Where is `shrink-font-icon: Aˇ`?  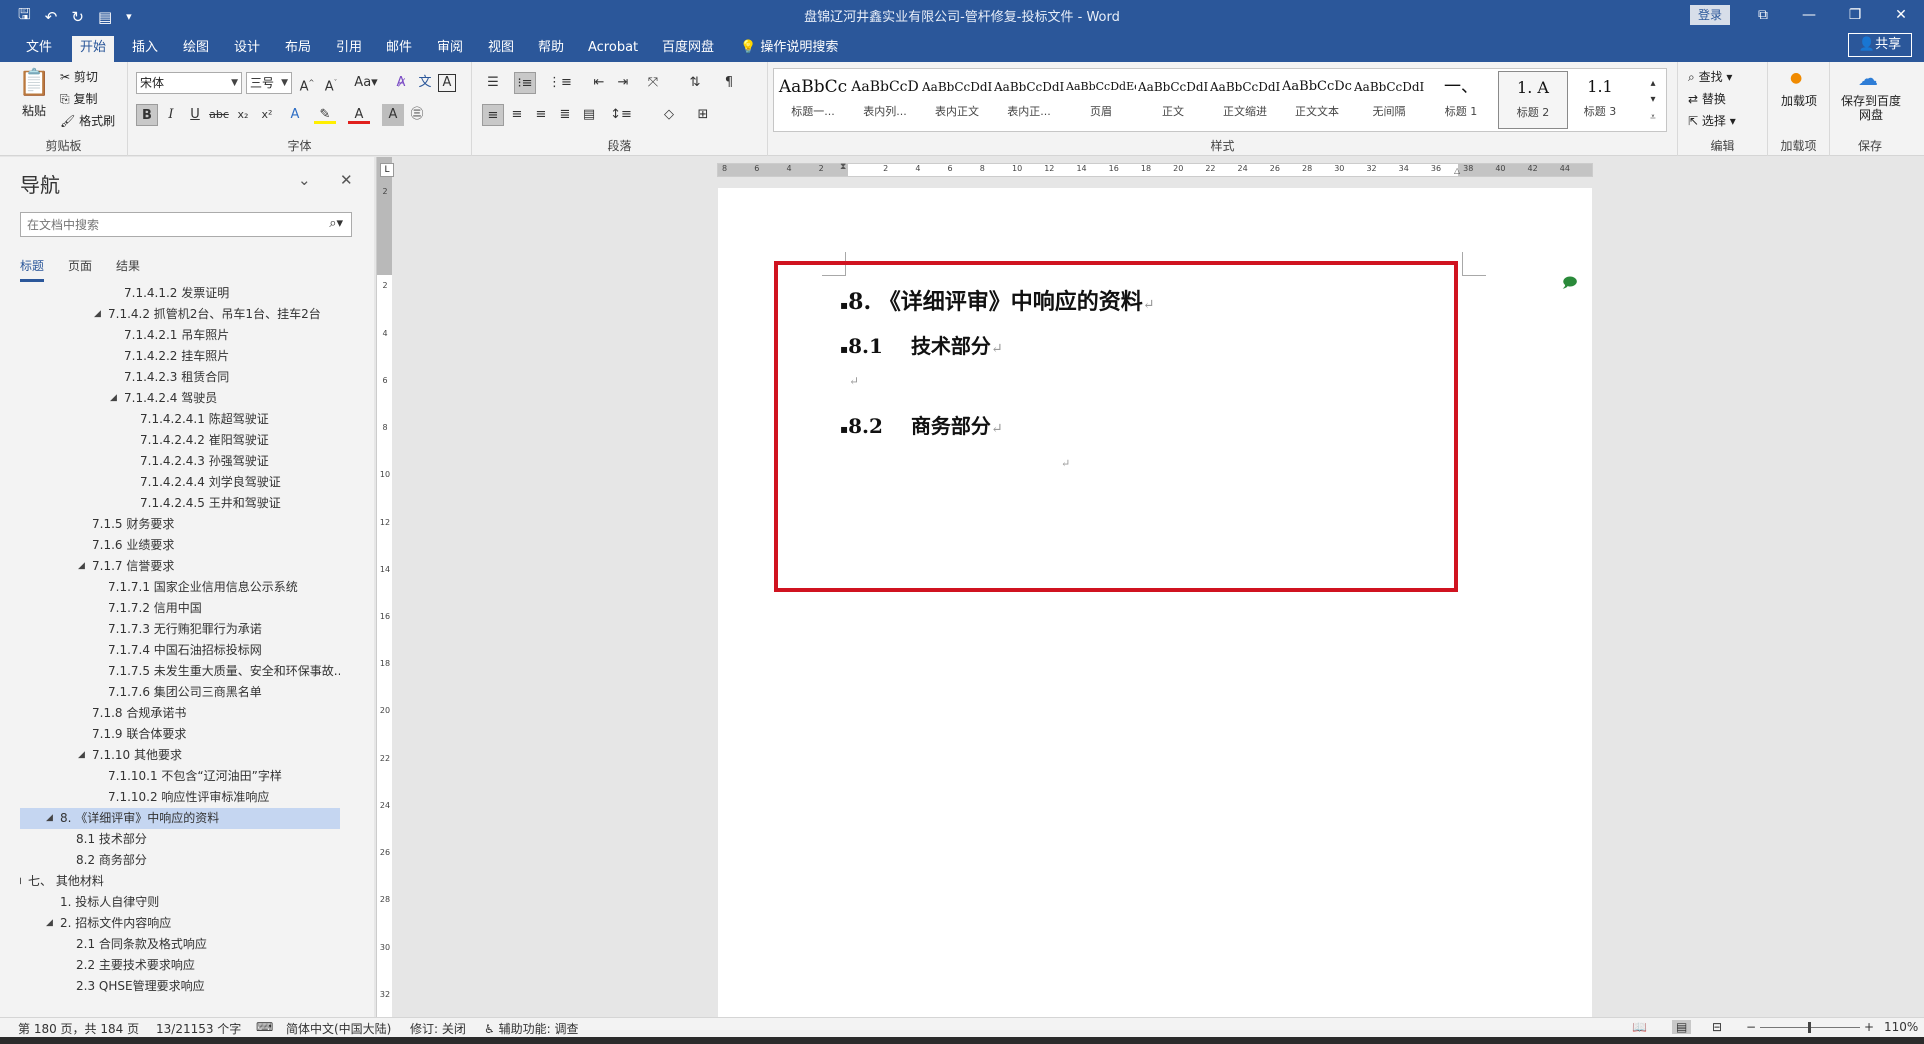 shrink-font-icon: Aˇ is located at coordinates (331, 83).